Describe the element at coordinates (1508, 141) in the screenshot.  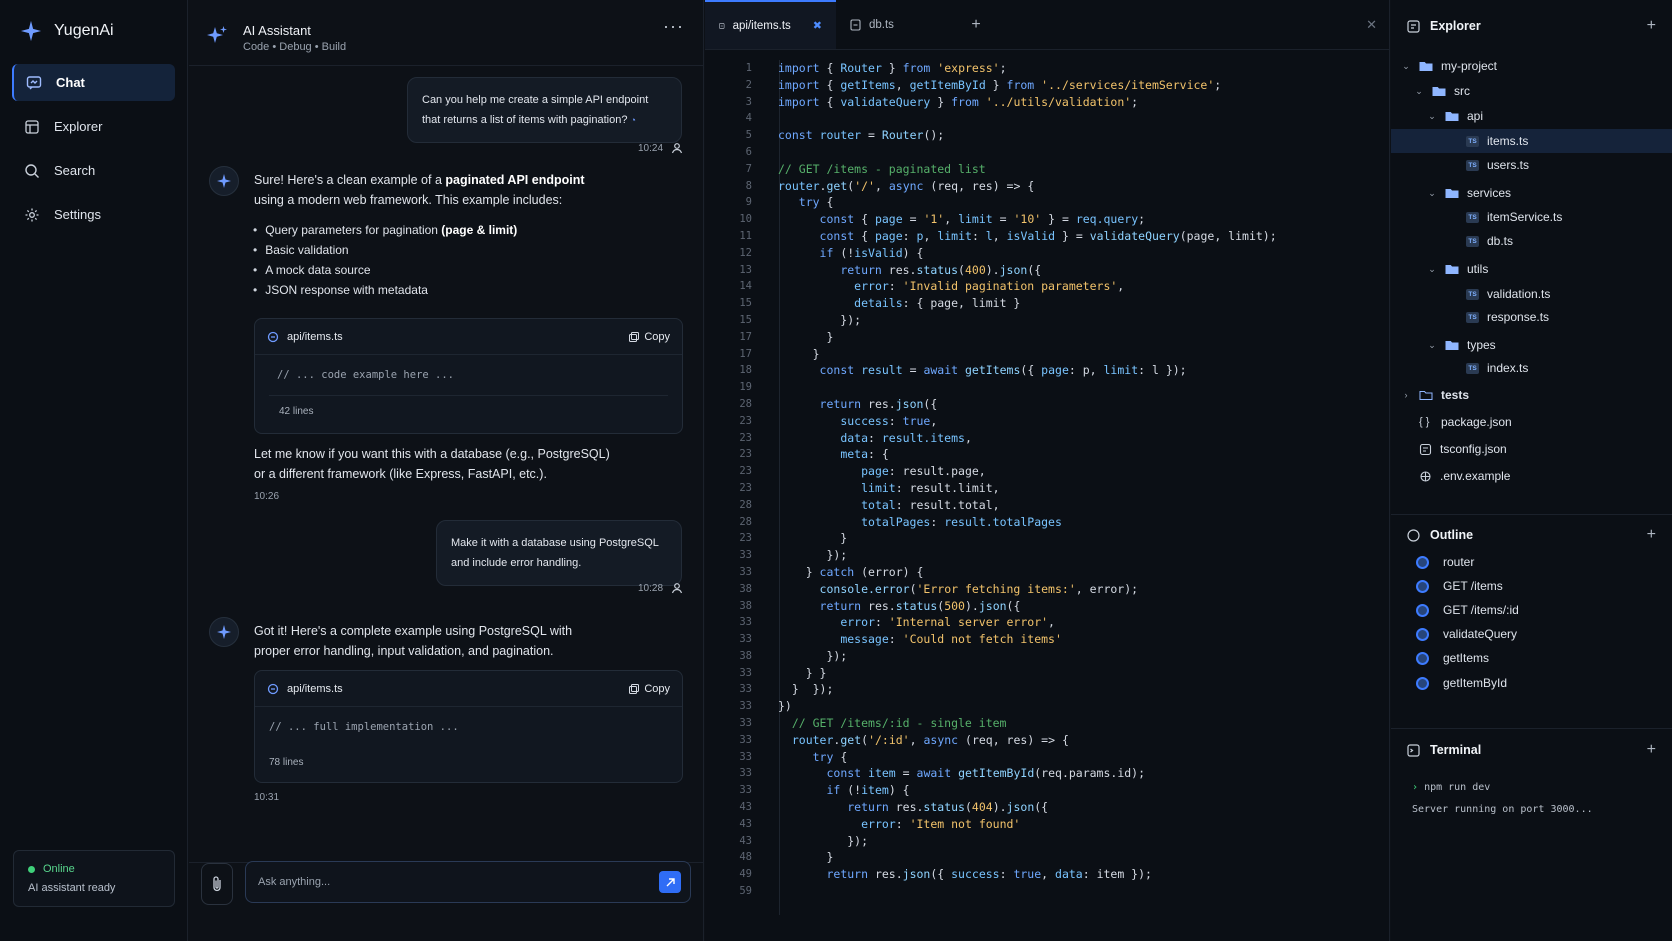
I see `tree-item-label: items.ts` at that location.